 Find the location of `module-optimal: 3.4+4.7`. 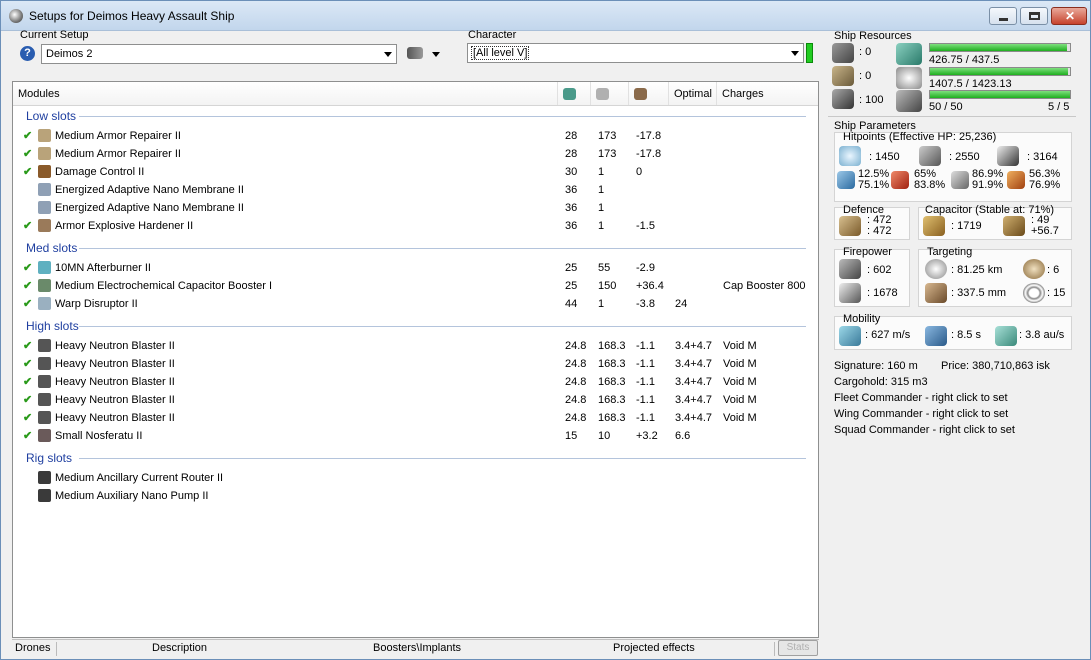

module-optimal: 3.4+4.7 is located at coordinates (694, 418).